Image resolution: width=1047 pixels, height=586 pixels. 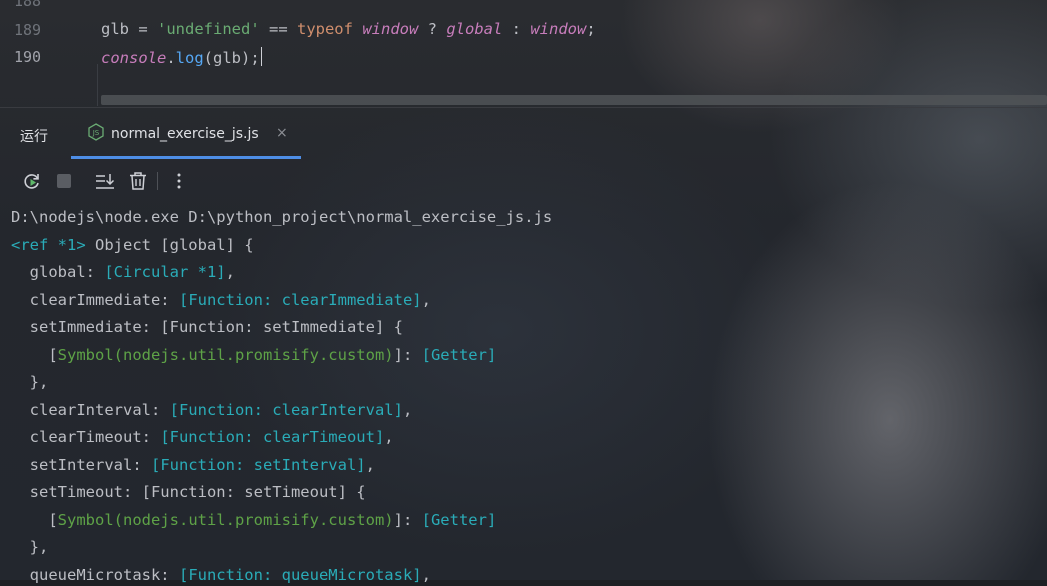 What do you see at coordinates (97, 85) in the screenshot?
I see `indent-guide` at bounding box center [97, 85].